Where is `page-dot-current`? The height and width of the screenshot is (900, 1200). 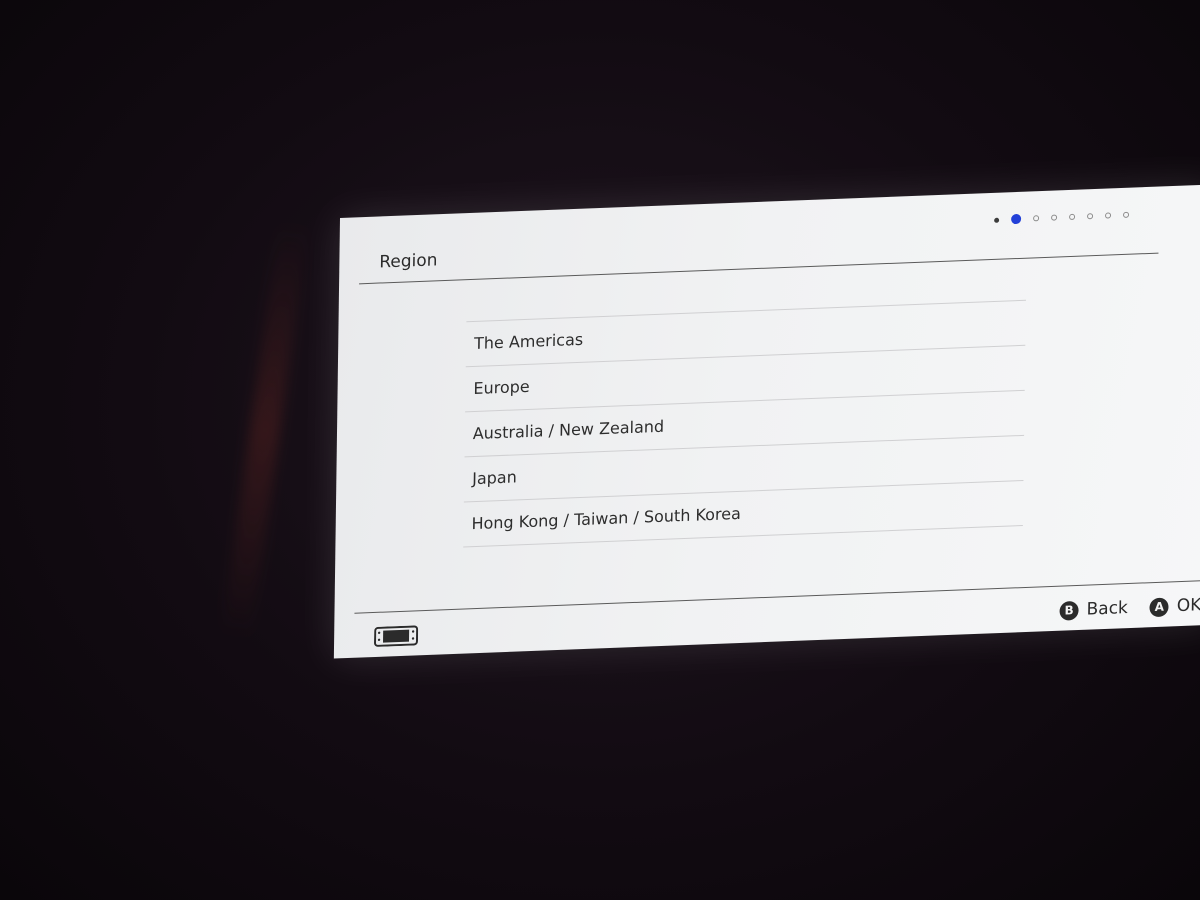
page-dot-current is located at coordinates (1016, 219).